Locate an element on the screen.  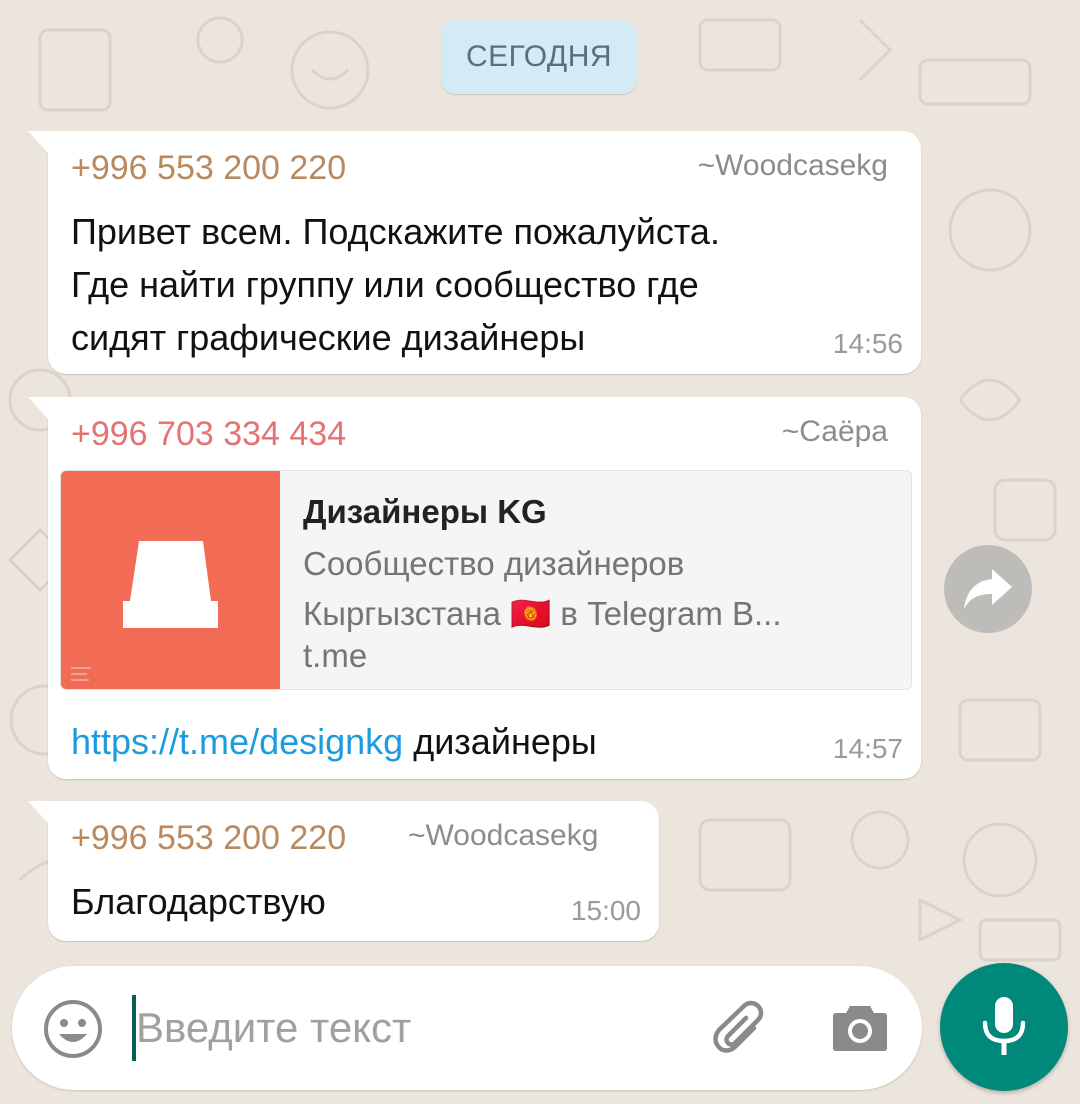
message-line: сидят графические дизайнеры is located at coordinates (328, 337).